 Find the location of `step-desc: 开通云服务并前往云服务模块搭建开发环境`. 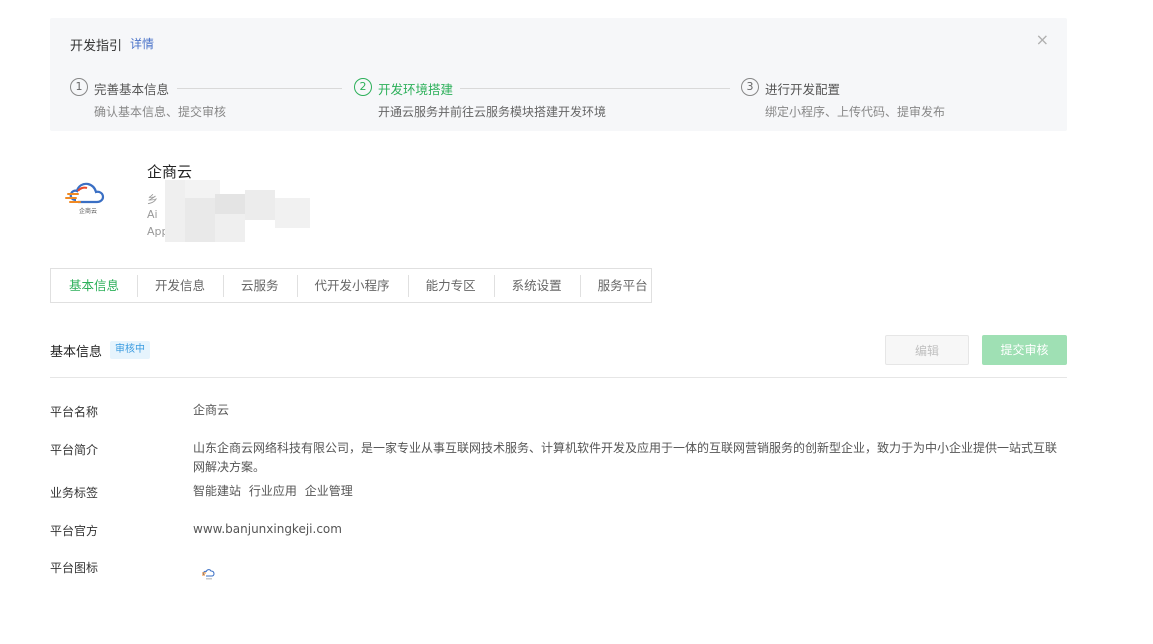

step-desc: 开通云服务并前往云服务模块搭建开发环境 is located at coordinates (492, 112).